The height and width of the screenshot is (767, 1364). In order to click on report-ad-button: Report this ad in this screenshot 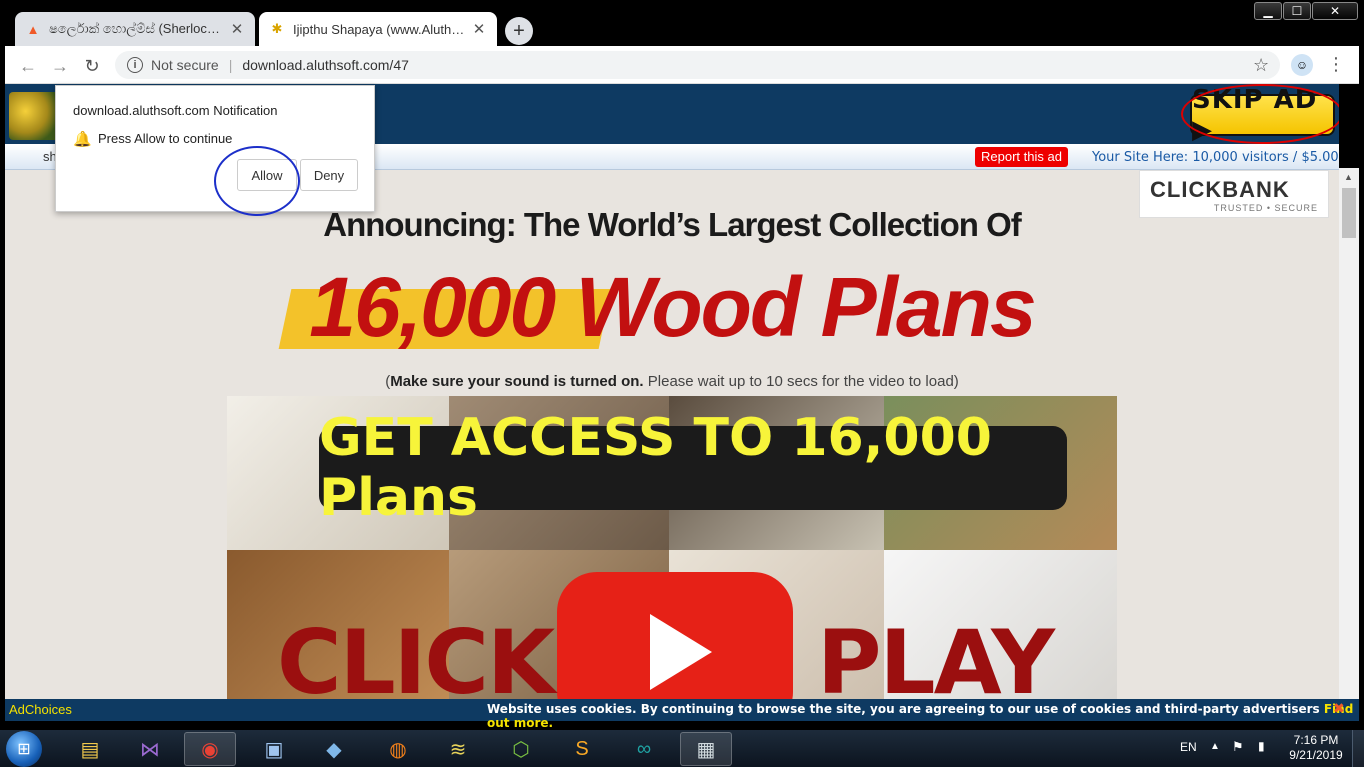, I will do `click(1021, 157)`.